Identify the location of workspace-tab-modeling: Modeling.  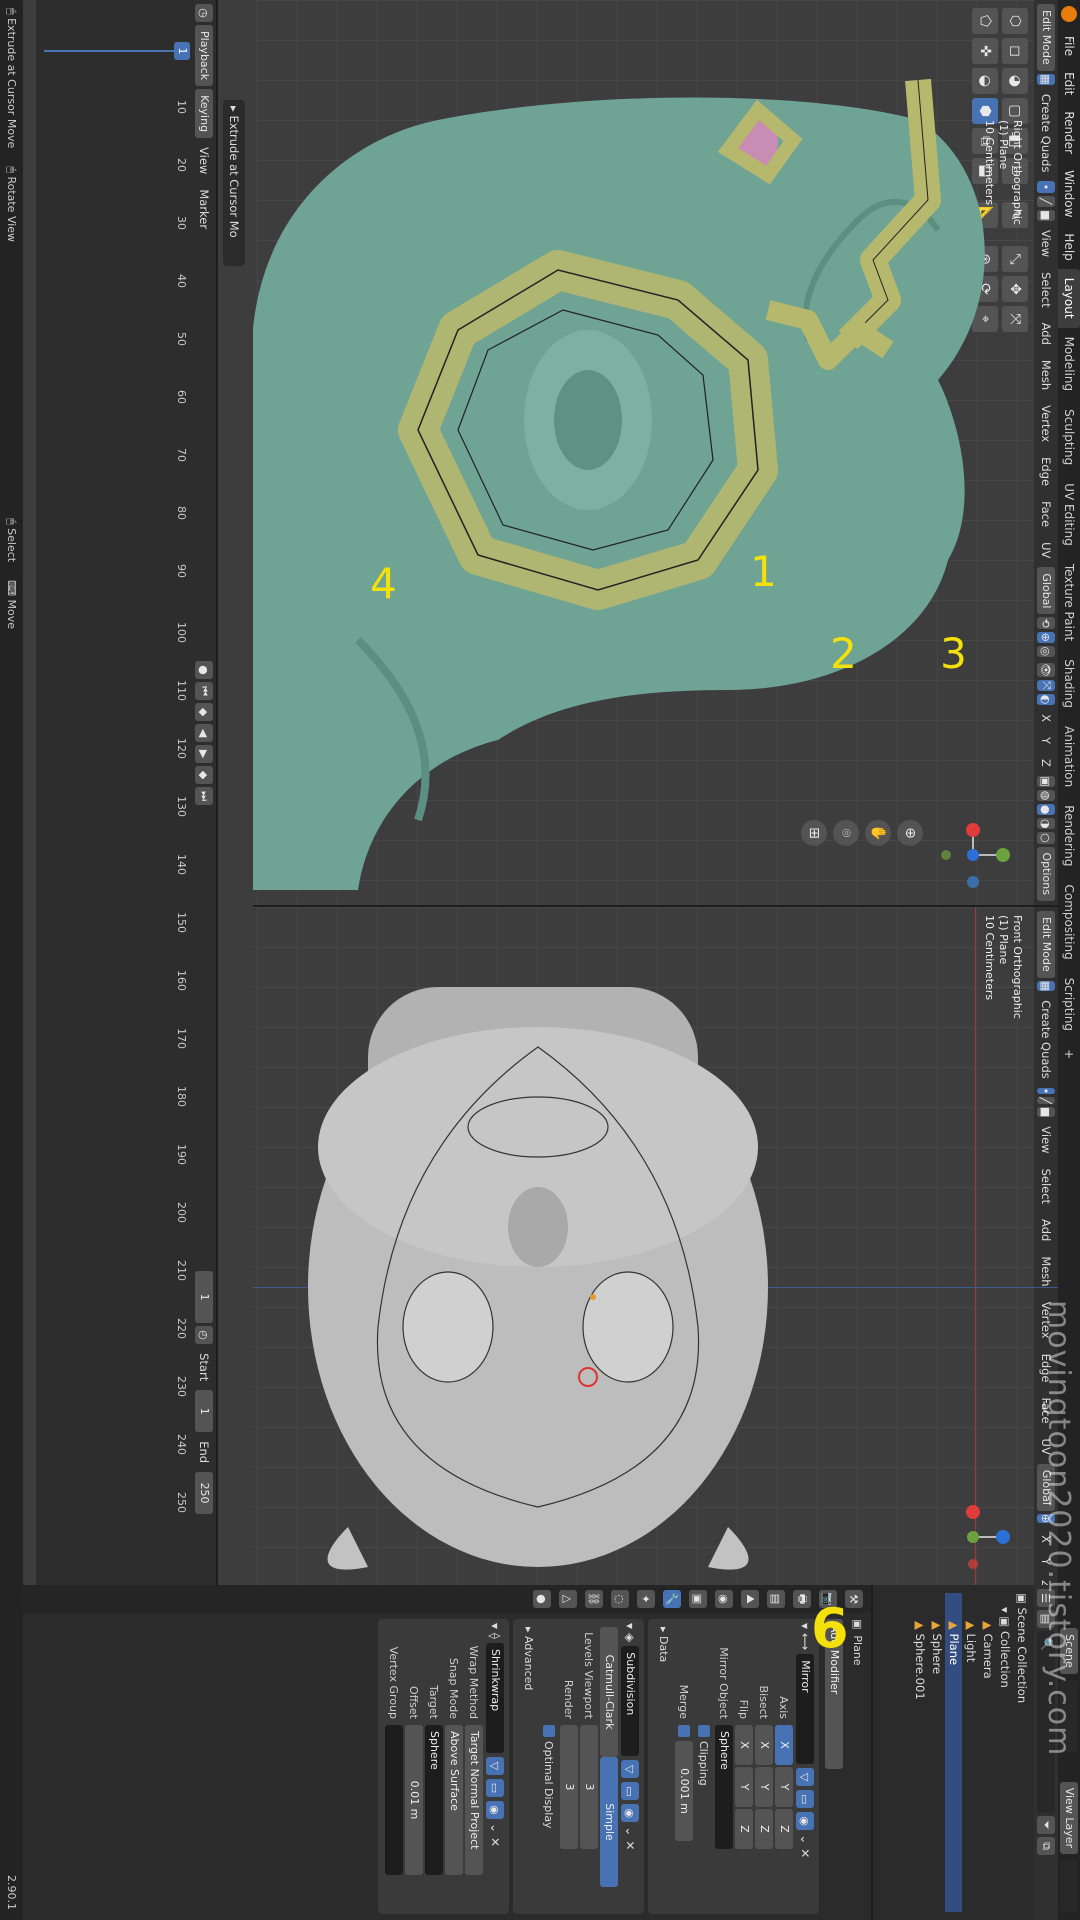
(1069, 364).